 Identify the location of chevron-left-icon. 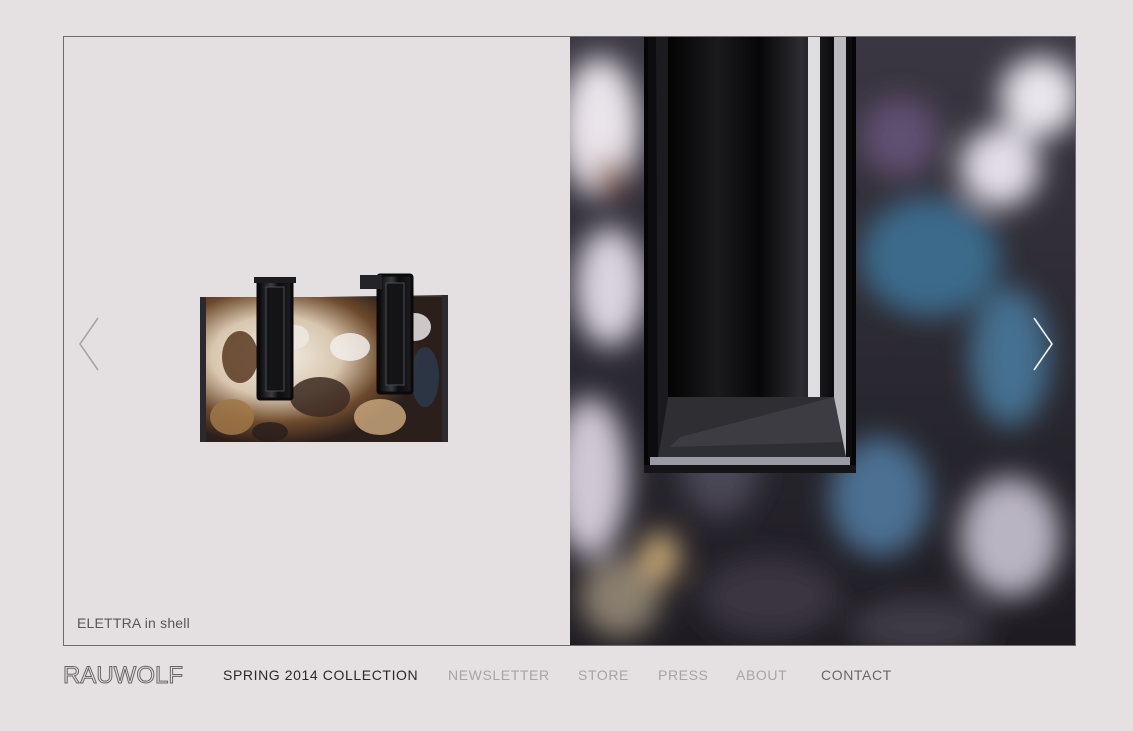
(89, 344).